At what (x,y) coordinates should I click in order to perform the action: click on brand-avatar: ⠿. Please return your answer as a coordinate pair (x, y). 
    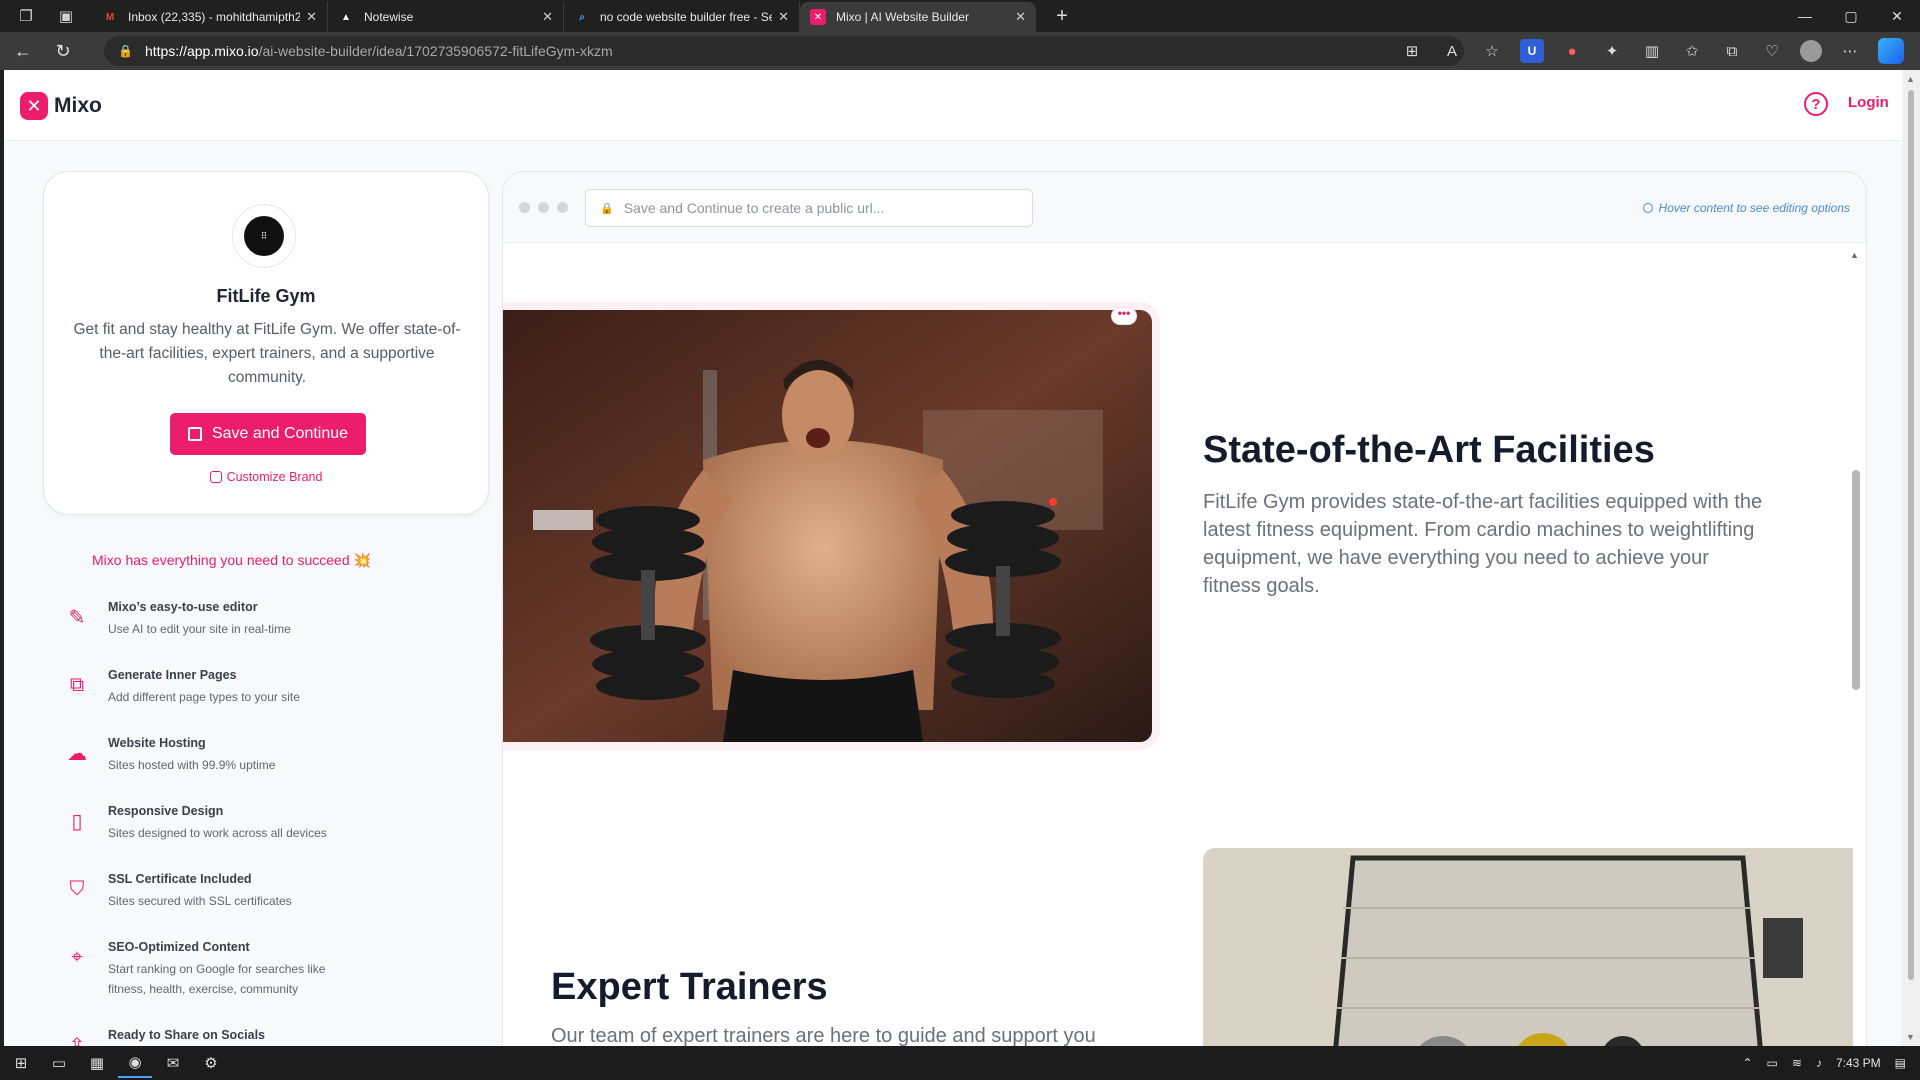
    Looking at the image, I should click on (264, 236).